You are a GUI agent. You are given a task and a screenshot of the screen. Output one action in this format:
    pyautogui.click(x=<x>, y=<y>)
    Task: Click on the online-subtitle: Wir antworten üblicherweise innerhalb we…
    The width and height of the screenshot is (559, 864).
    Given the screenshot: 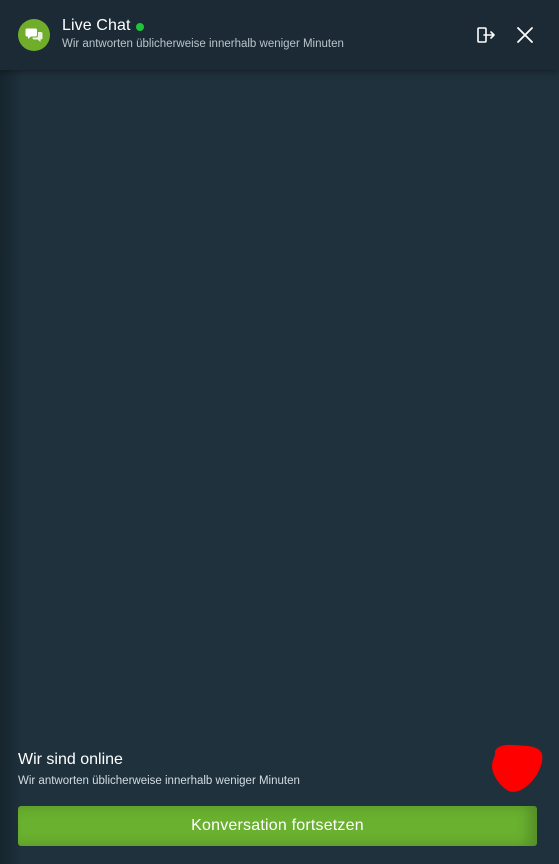 What is the action you would take?
    pyautogui.click(x=159, y=781)
    